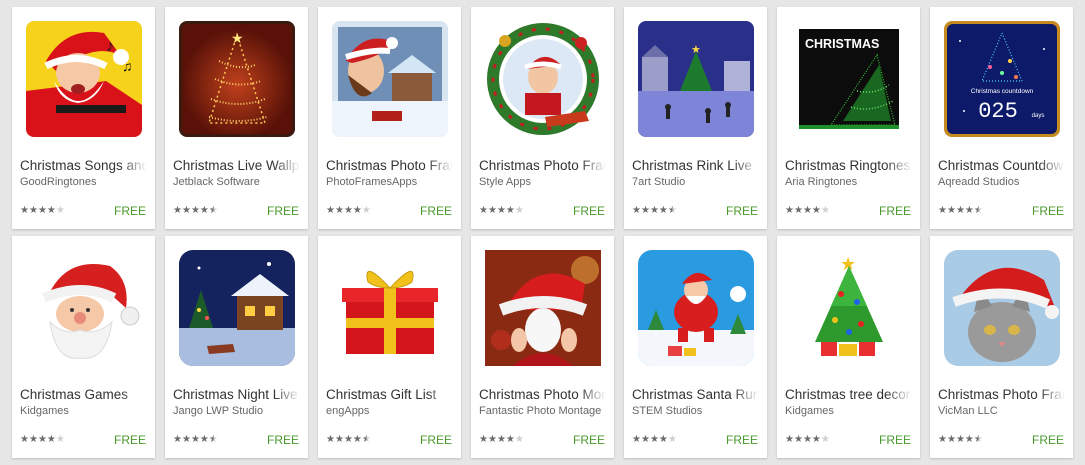  I want to click on app-developer: Style Apps, so click(542, 182).